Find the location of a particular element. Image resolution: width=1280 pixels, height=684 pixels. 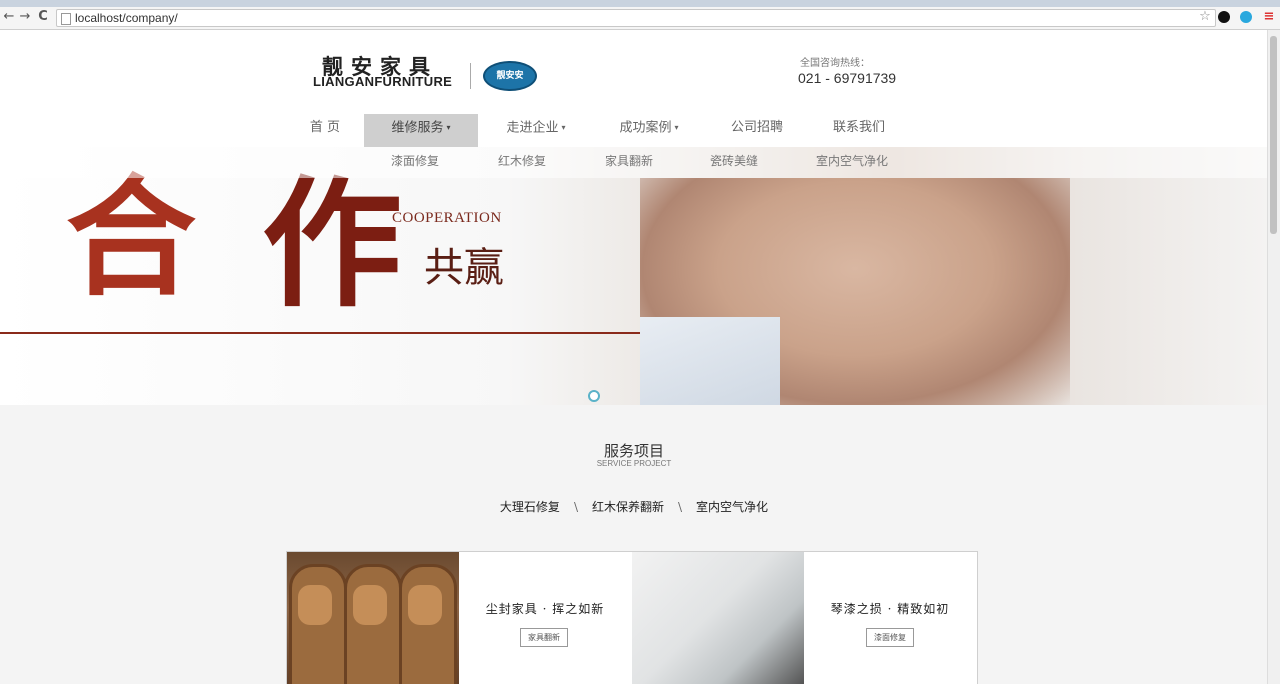

service-cards: 尘封家具 · 挥之如新 家具翻新 琴漆之损 · 精致如初 漆面修复 is located at coordinates (632, 617).